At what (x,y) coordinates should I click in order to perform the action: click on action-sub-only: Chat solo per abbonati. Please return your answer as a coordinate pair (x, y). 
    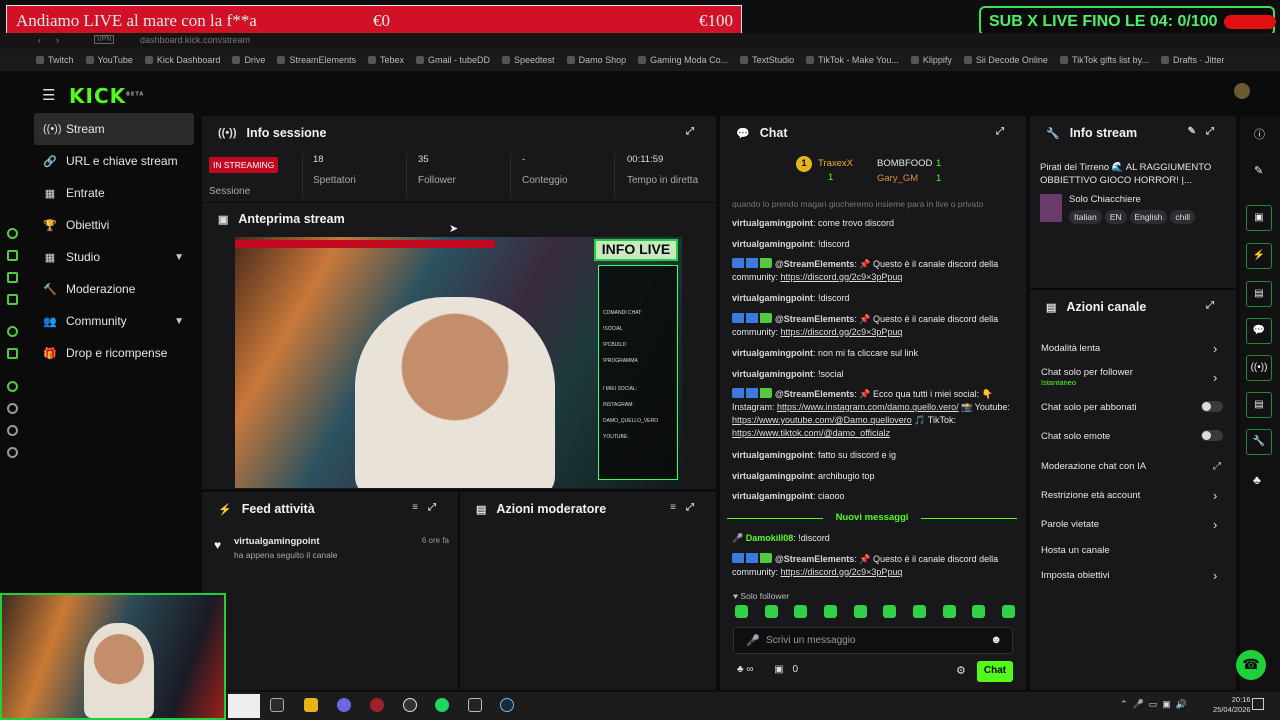
    Looking at the image, I should click on (1132, 407).